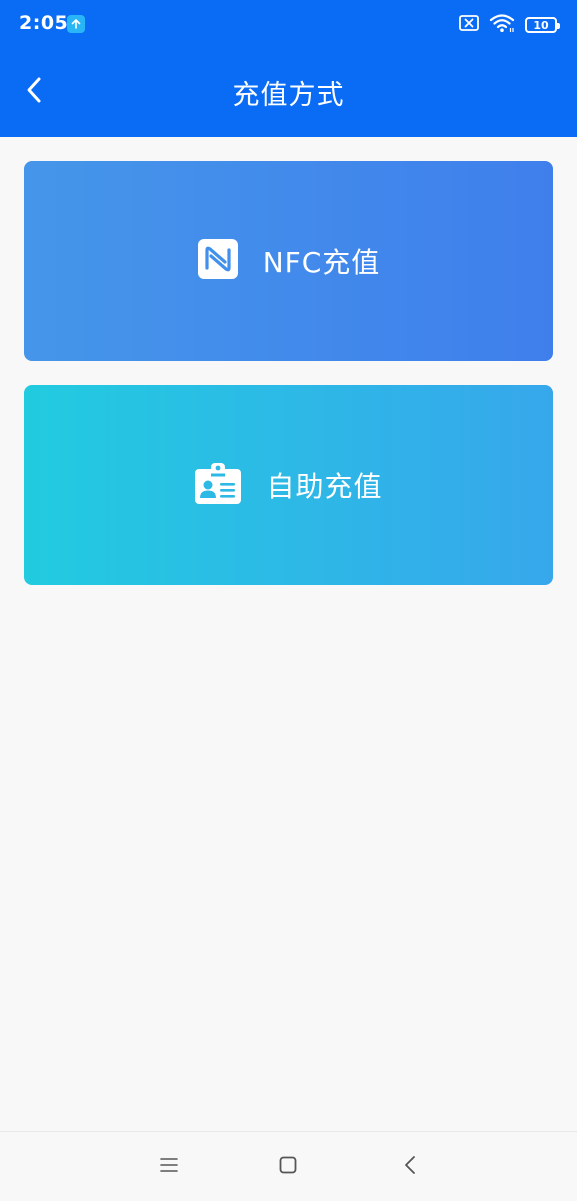  What do you see at coordinates (44, 23) in the screenshot?
I see `status-time: 2:05` at bounding box center [44, 23].